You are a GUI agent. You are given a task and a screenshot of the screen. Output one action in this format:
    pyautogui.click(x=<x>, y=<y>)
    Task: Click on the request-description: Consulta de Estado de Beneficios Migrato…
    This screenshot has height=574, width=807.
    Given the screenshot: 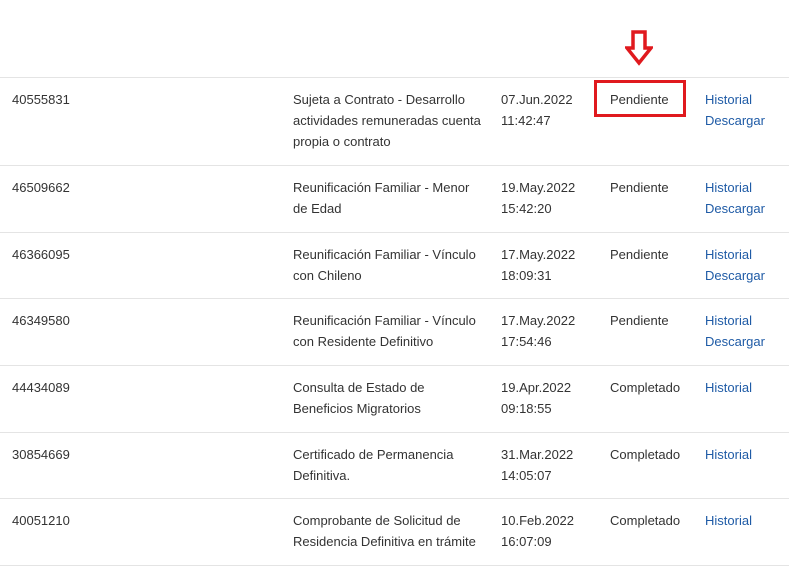 What is the action you would take?
    pyautogui.click(x=359, y=398)
    